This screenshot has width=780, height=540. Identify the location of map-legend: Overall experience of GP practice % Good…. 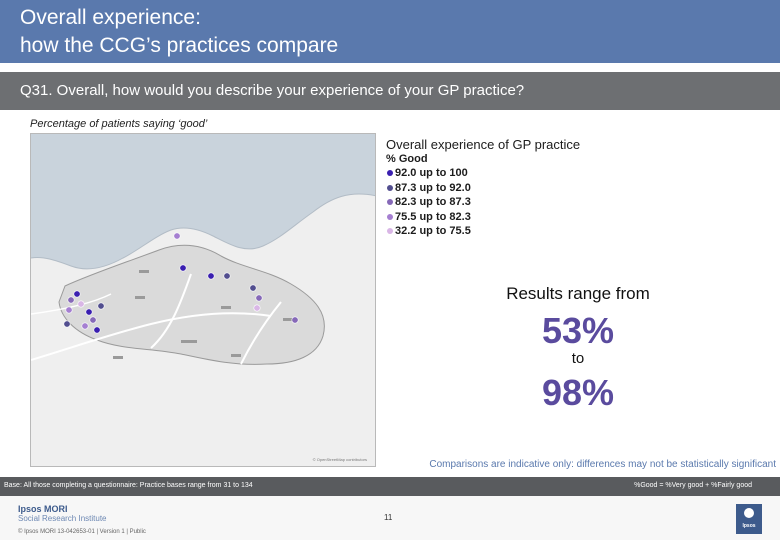
(483, 188).